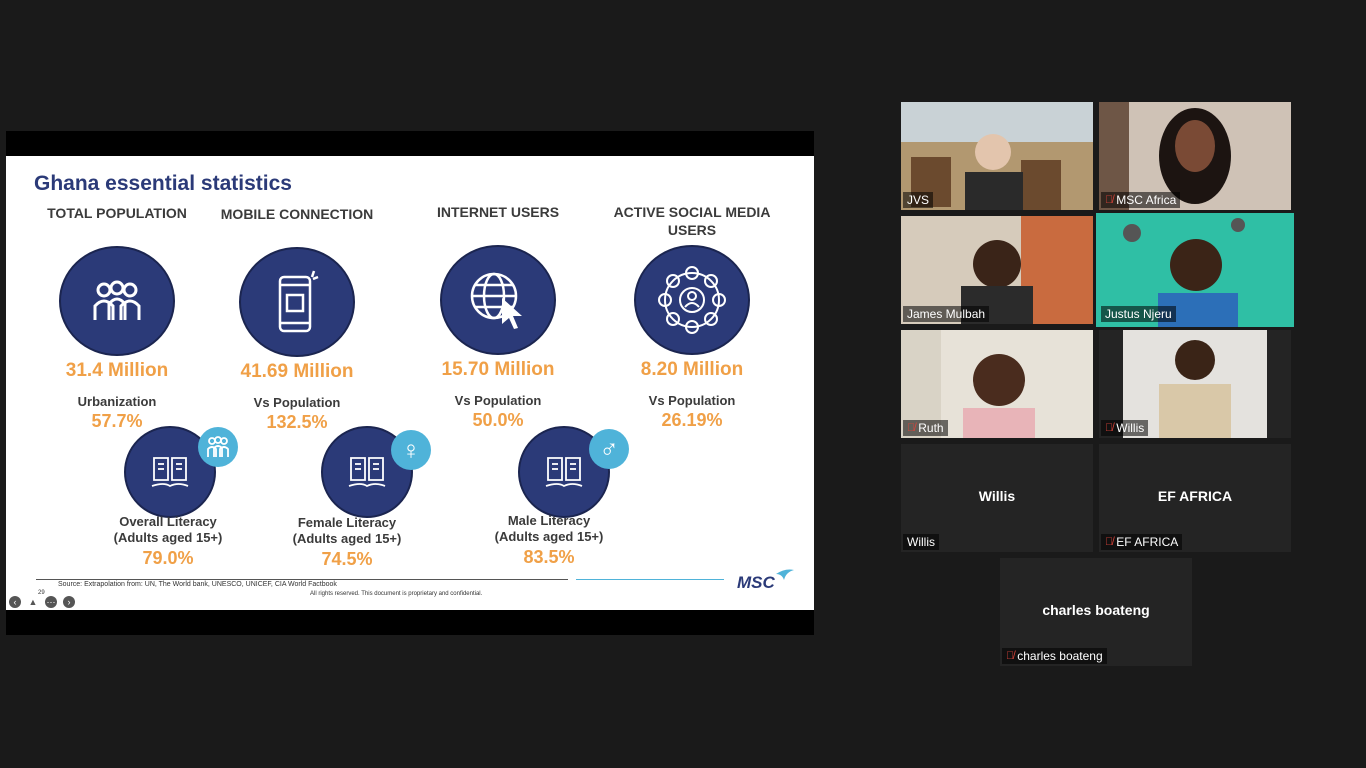 This screenshot has height=768, width=1366. Describe the element at coordinates (347, 522) in the screenshot. I see `literacy-label: Female Literacy` at that location.